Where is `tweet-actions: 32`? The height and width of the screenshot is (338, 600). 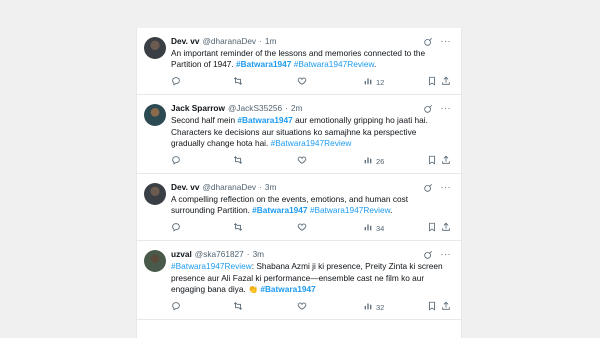 tweet-actions: 32 is located at coordinates (311, 307).